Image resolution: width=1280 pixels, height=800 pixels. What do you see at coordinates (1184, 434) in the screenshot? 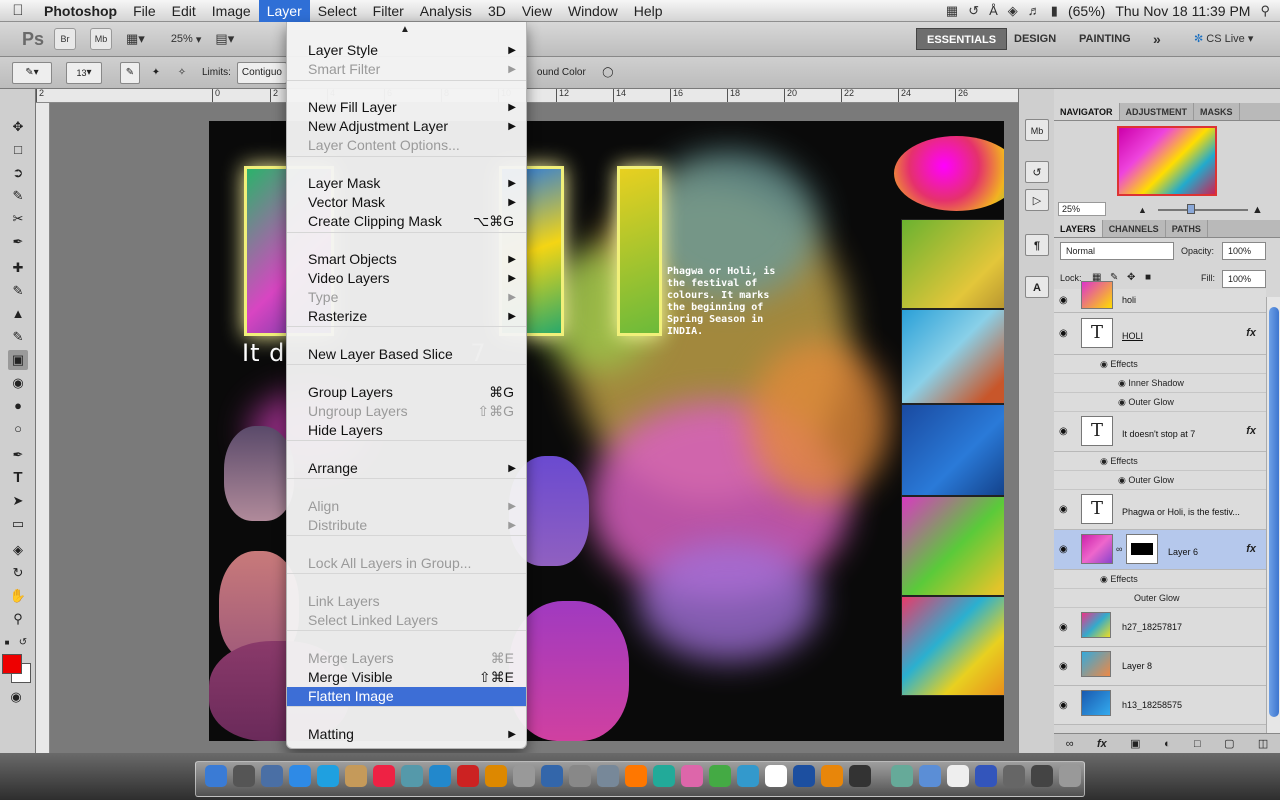
I see `layer-name: It doesn't stop at 7` at bounding box center [1184, 434].